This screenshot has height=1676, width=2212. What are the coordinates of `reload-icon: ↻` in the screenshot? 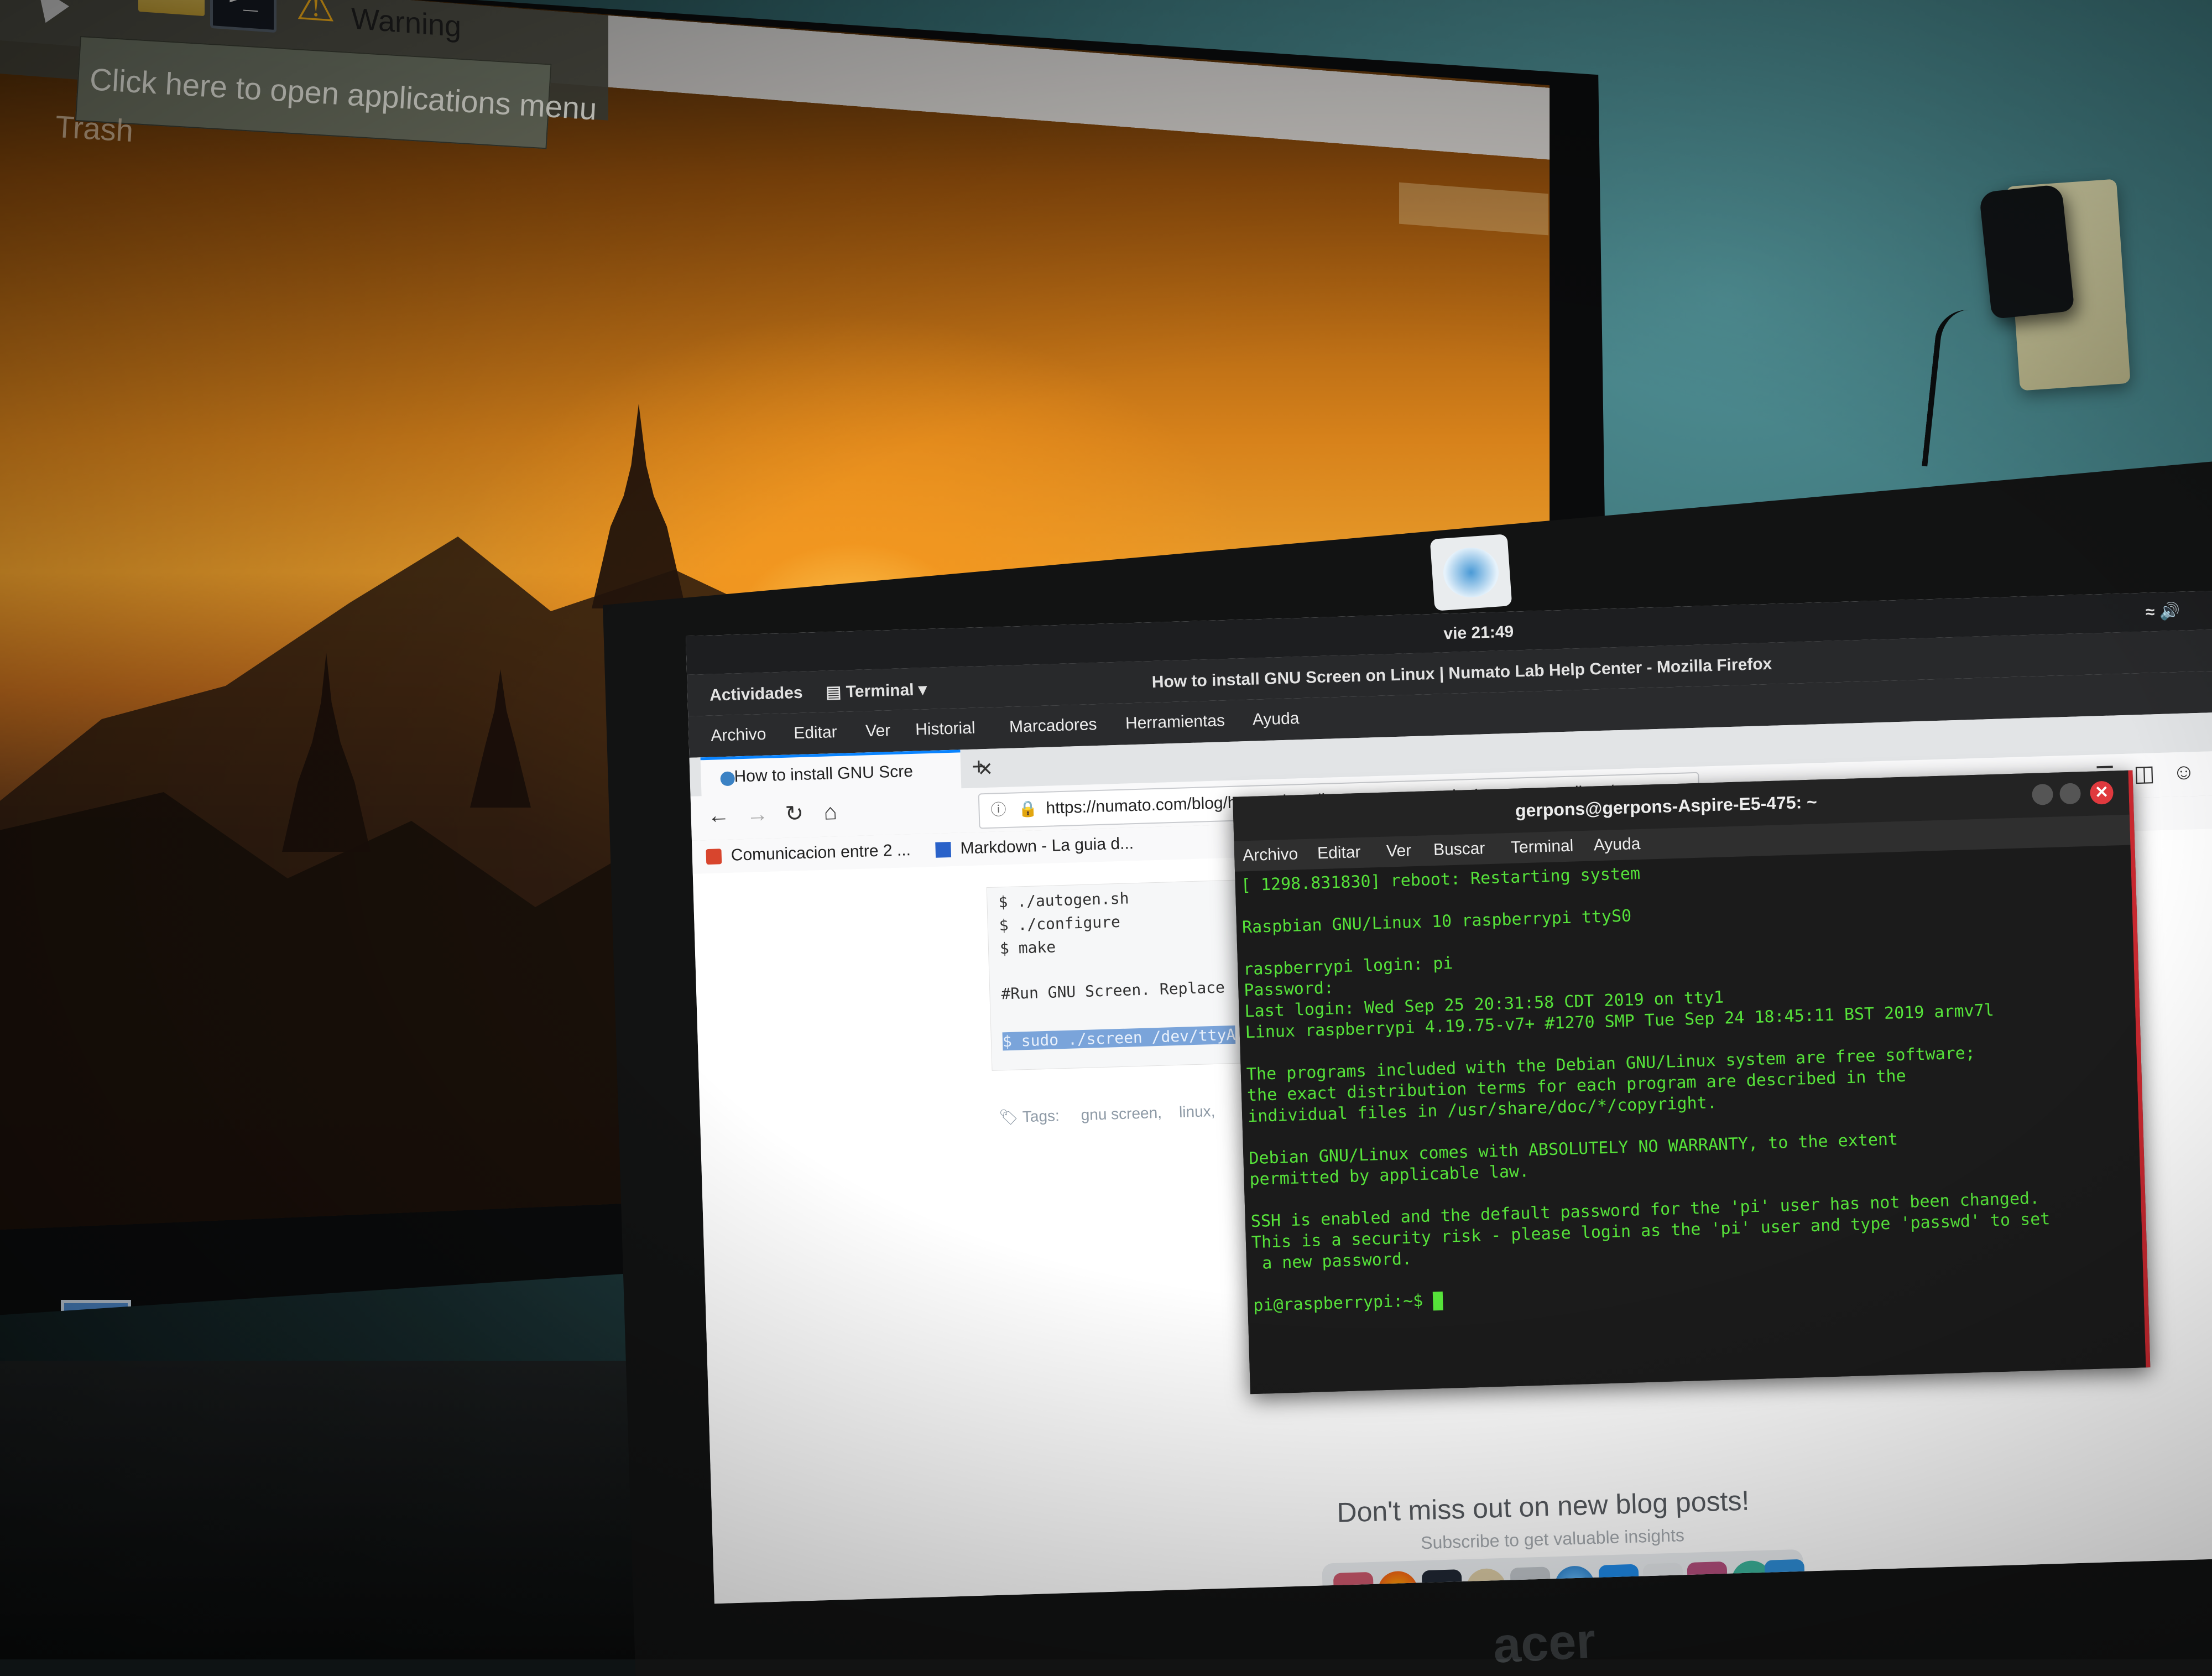 It's located at (795, 814).